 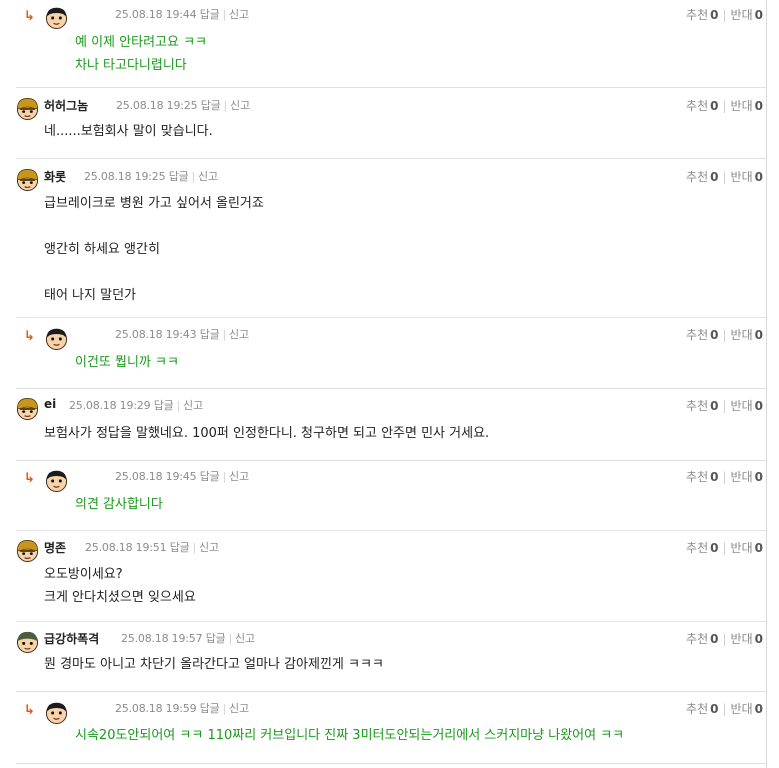 What do you see at coordinates (120, 597) in the screenshot?
I see `comment-line: 크게 안다치셨으면 잊으세요` at bounding box center [120, 597].